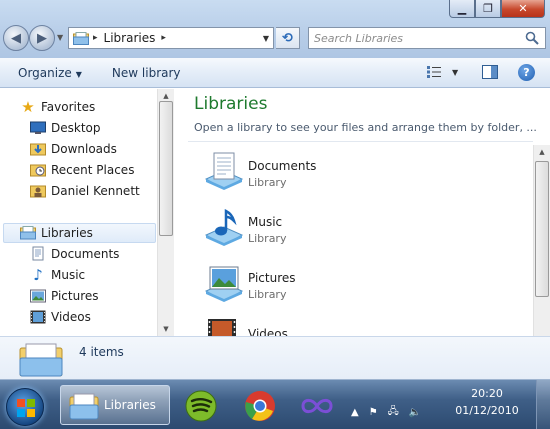 The image size is (550, 429). What do you see at coordinates (25, 407) in the screenshot?
I see `start-button` at bounding box center [25, 407].